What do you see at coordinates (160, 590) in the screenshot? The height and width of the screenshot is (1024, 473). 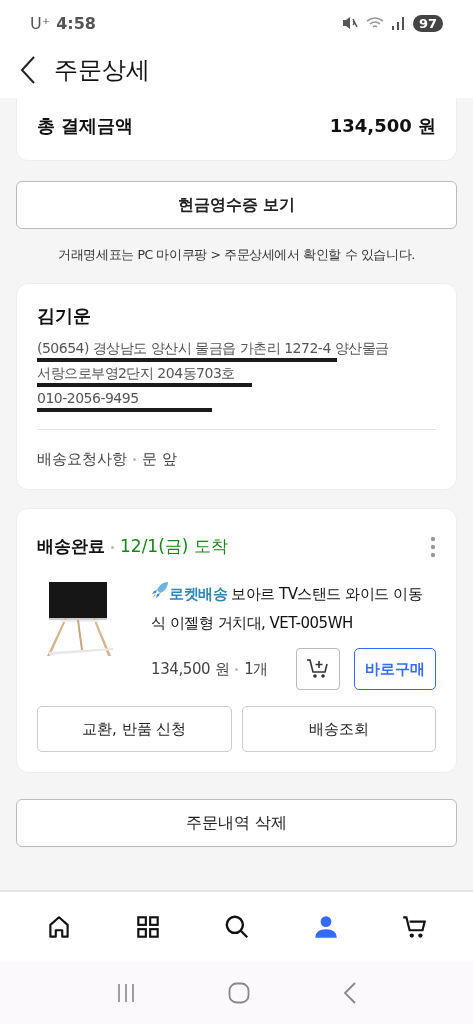 I see `rocket-icon` at bounding box center [160, 590].